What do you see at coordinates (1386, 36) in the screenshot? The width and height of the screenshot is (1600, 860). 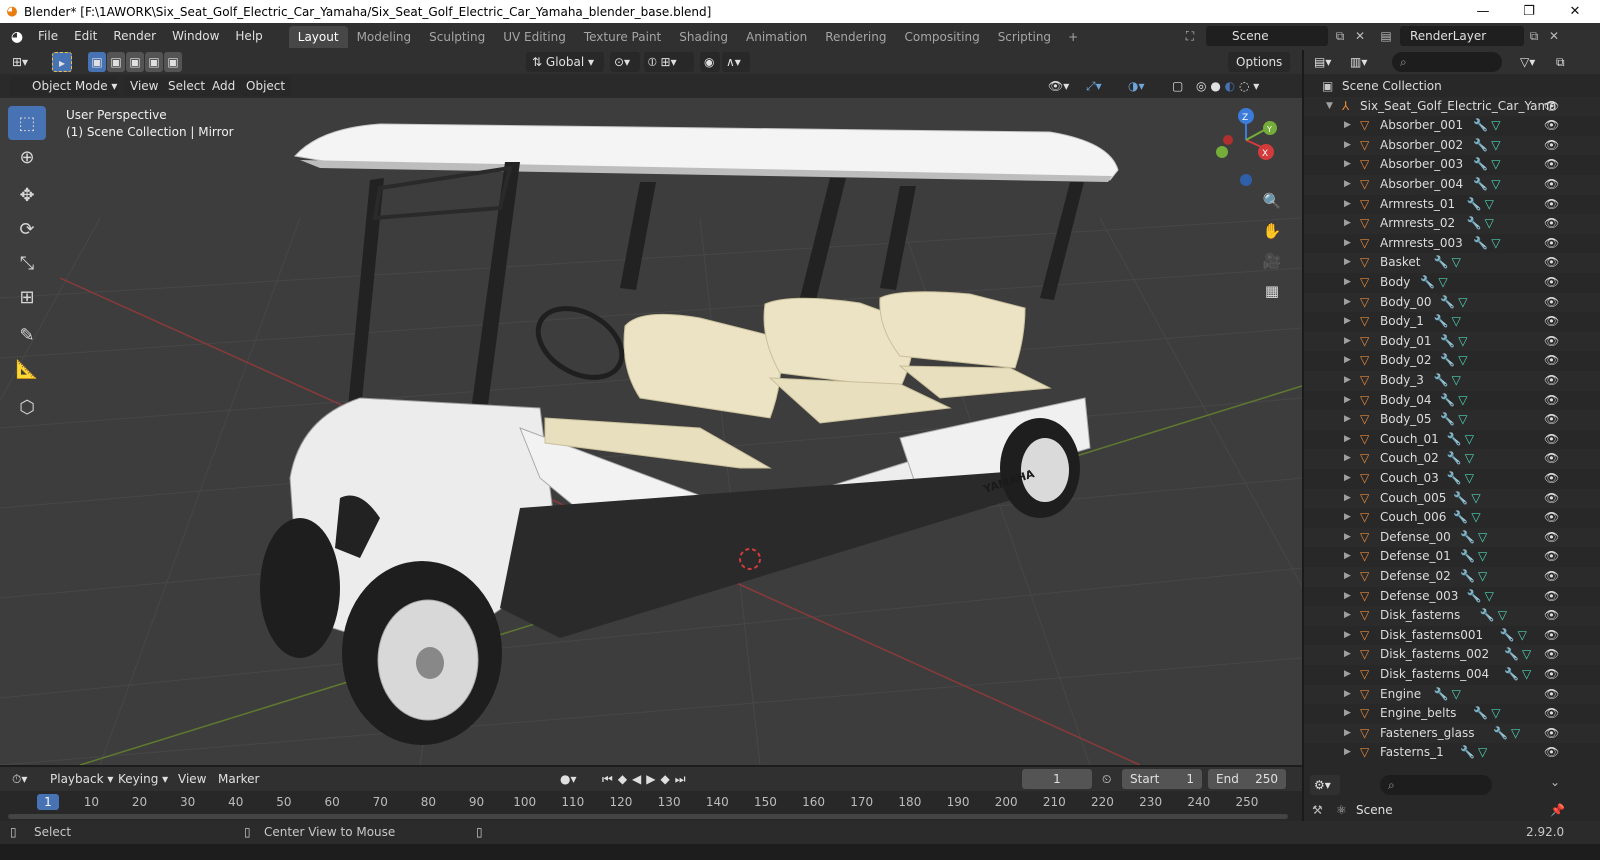 I see `view-layer-icon: ▤` at bounding box center [1386, 36].